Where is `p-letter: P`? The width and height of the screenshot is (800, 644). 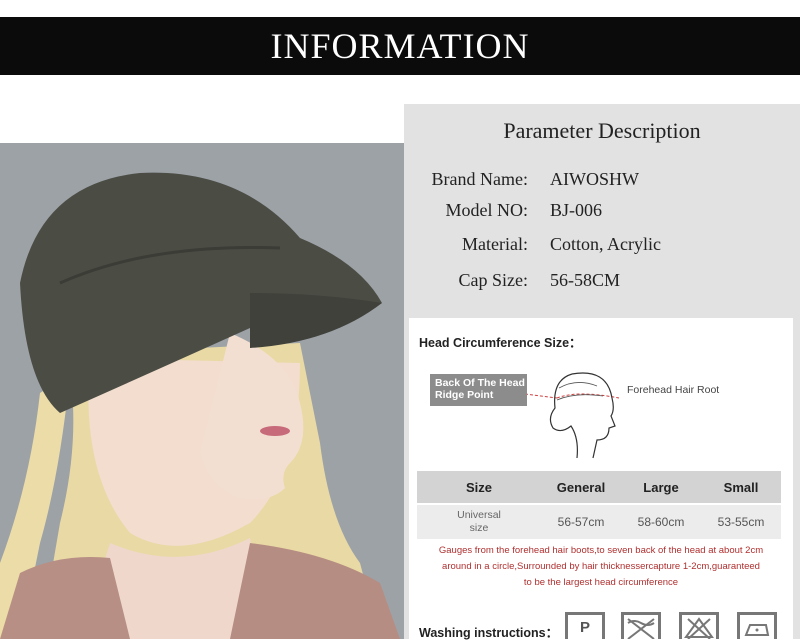
p-letter: P is located at coordinates (584, 627).